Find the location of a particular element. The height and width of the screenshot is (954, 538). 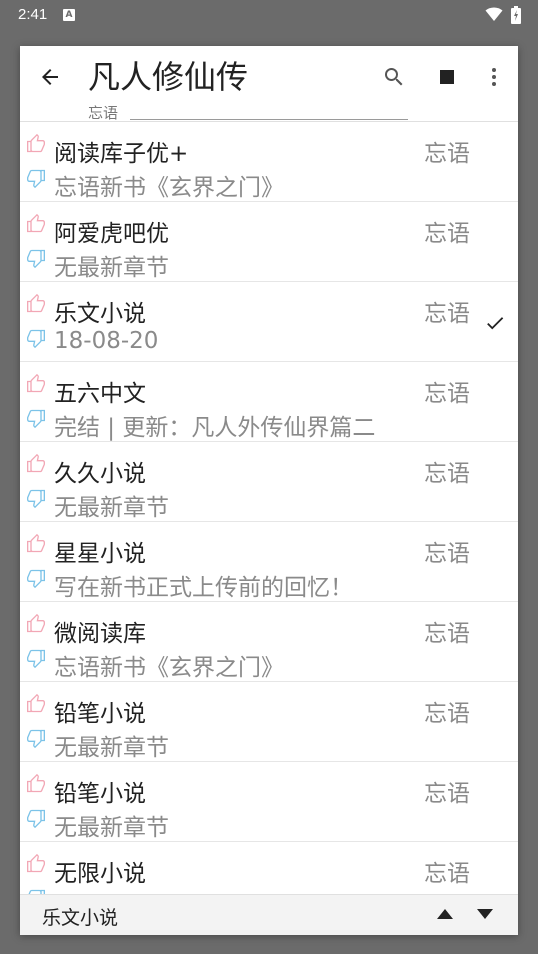

source-row: 星星小说写在新书正式上传前的回忆！ 忘语 is located at coordinates (269, 562).